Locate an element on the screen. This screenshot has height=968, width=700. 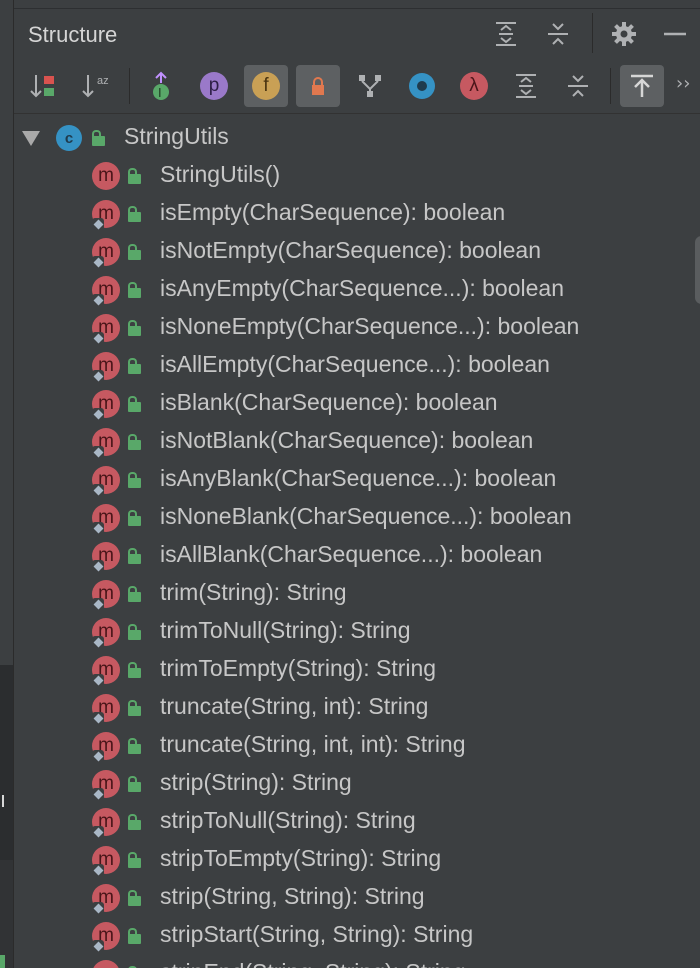
method-row: m isAllEmpty(CharSequence...): boolean is located at coordinates (344, 365).